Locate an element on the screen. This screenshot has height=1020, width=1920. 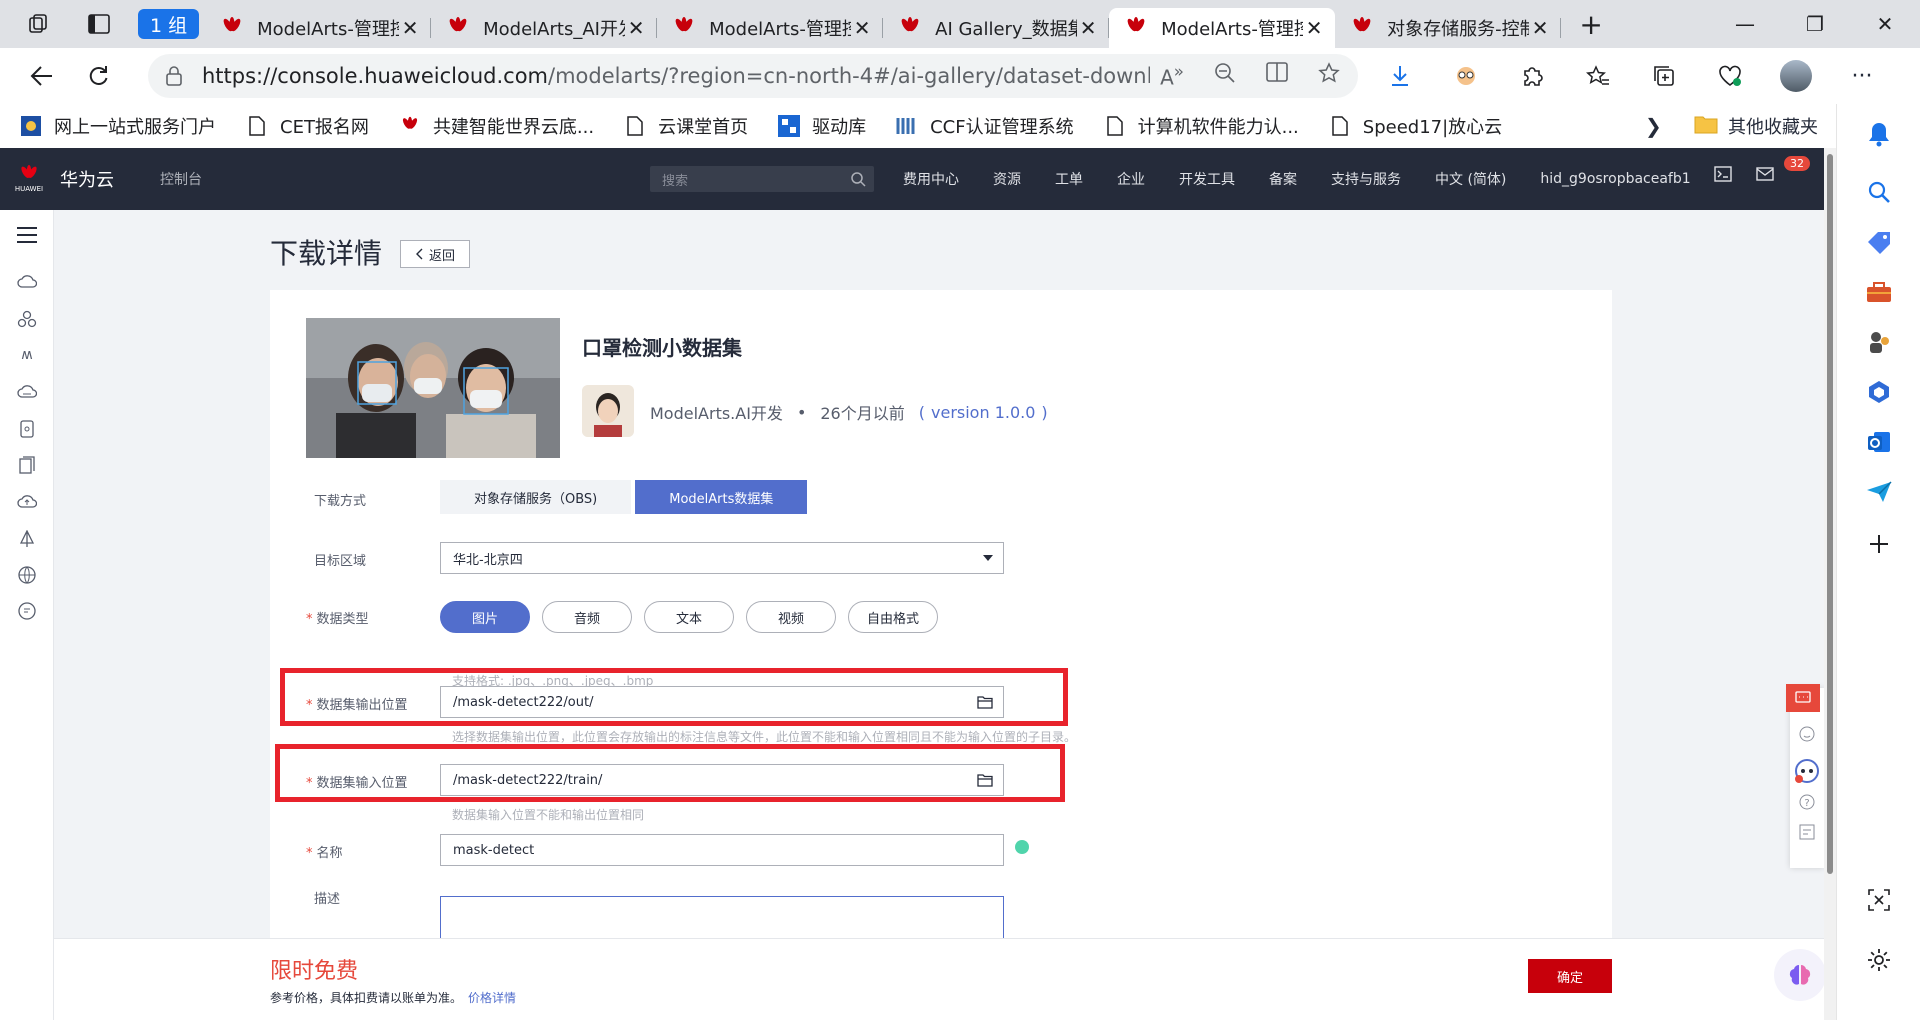
deploy-service-icon is located at coordinates (27, 539).